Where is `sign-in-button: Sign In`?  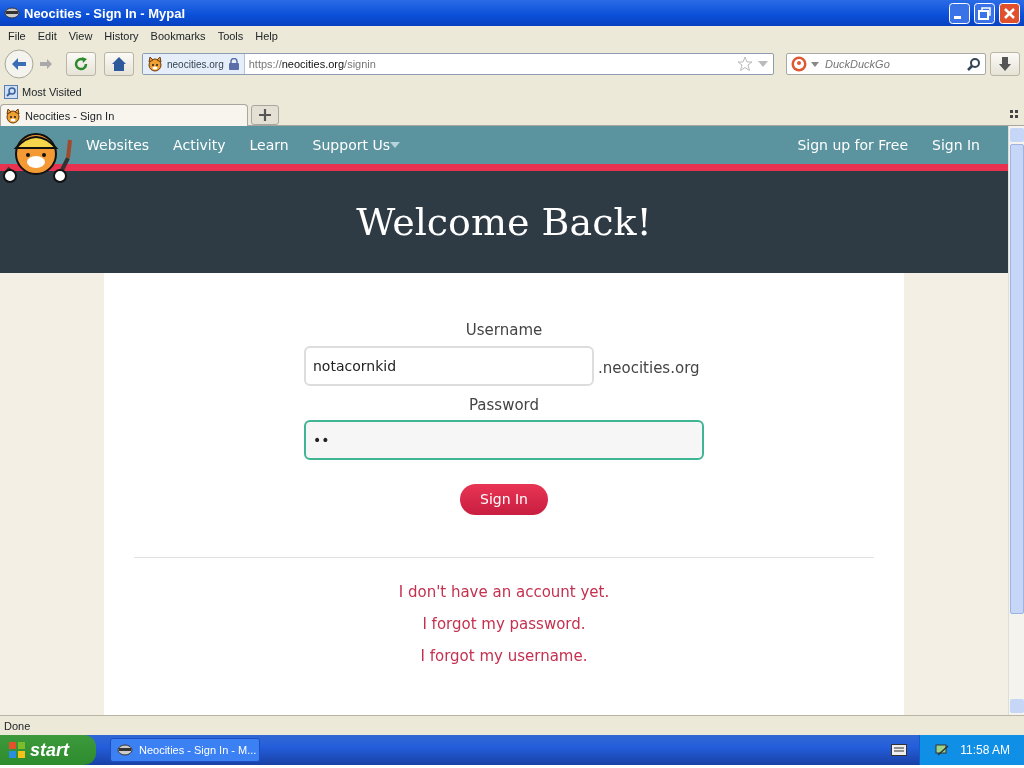
sign-in-button: Sign In is located at coordinates (504, 499).